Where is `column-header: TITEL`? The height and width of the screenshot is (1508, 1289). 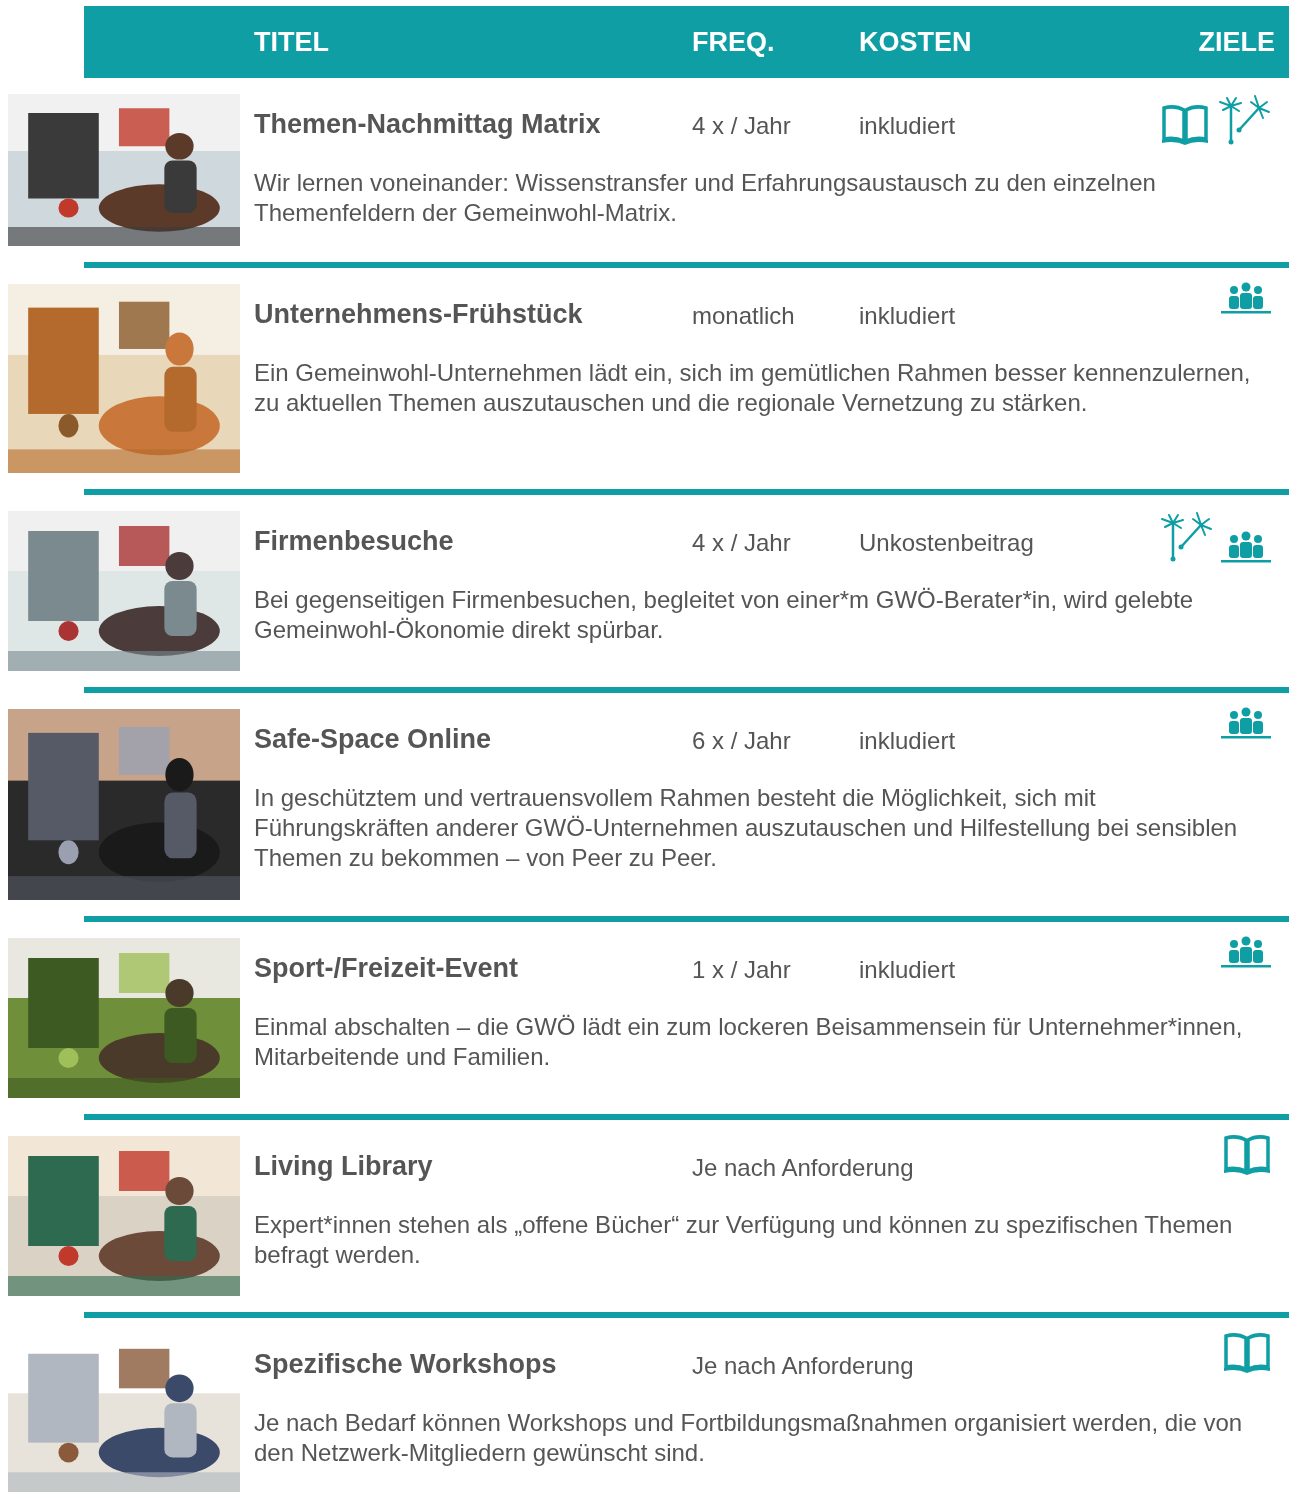 column-header: TITEL is located at coordinates (292, 42).